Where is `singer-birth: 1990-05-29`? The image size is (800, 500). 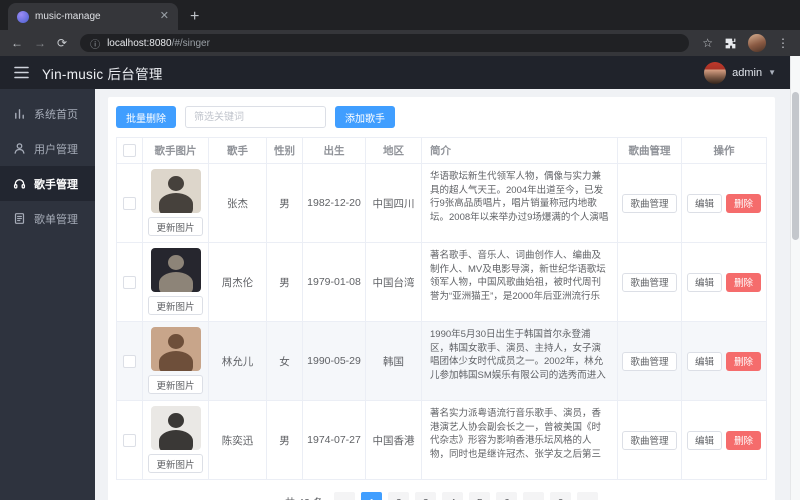
singer-birth: 1990-05-29 is located at coordinates (334, 361).